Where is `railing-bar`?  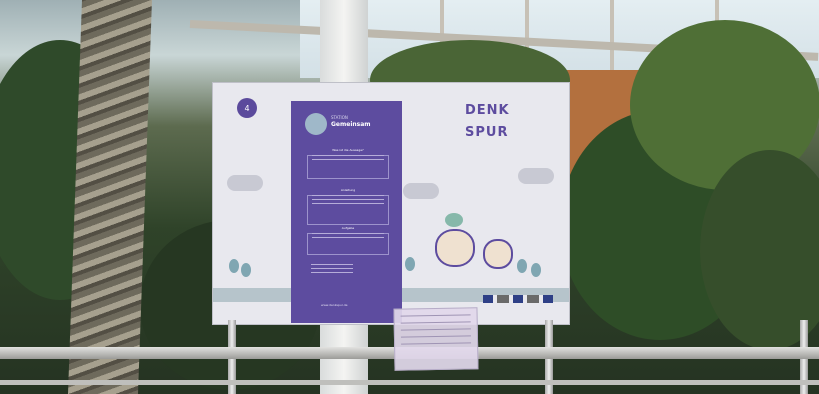 railing-bar is located at coordinates (409, 382).